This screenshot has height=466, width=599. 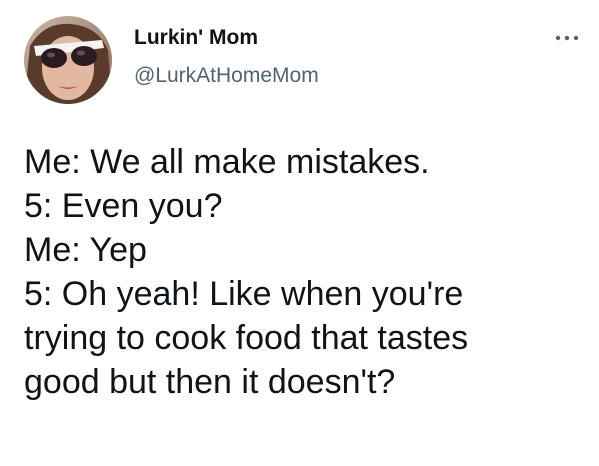 I want to click on avatar-photo, so click(x=68, y=60).